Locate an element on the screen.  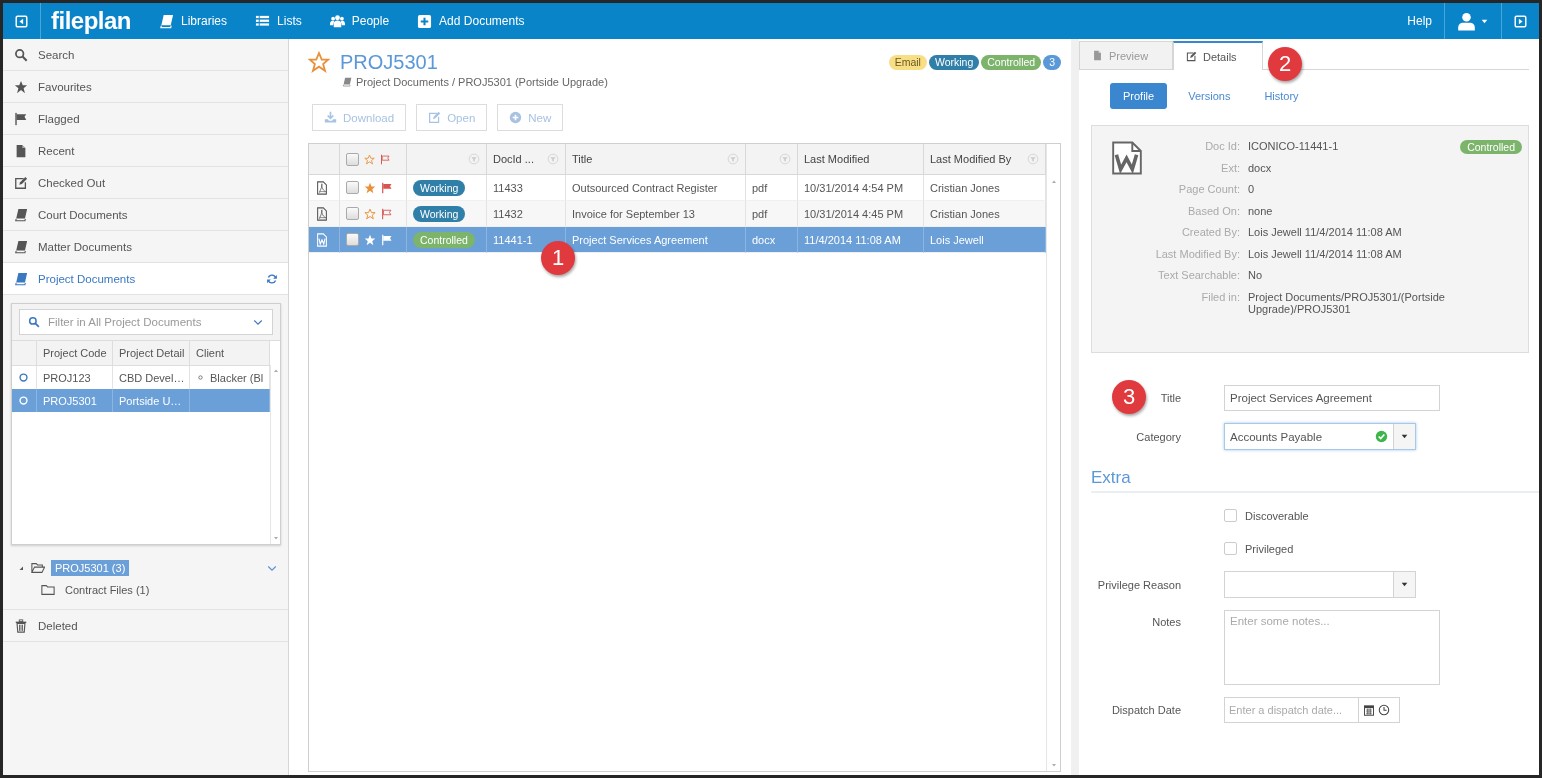
table-cell: 11432 is located at coordinates (508, 213).